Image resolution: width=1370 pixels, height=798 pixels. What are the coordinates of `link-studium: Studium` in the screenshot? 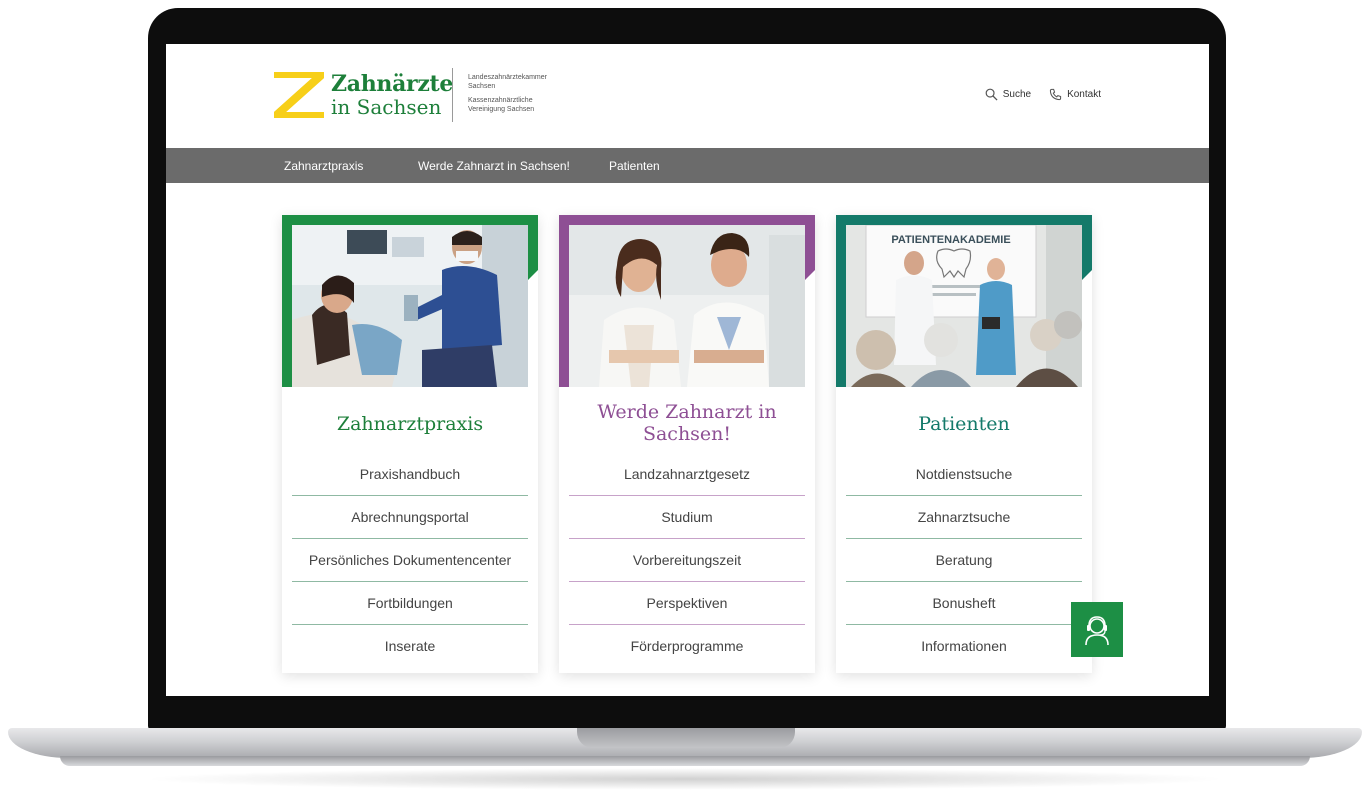 It's located at (687, 517).